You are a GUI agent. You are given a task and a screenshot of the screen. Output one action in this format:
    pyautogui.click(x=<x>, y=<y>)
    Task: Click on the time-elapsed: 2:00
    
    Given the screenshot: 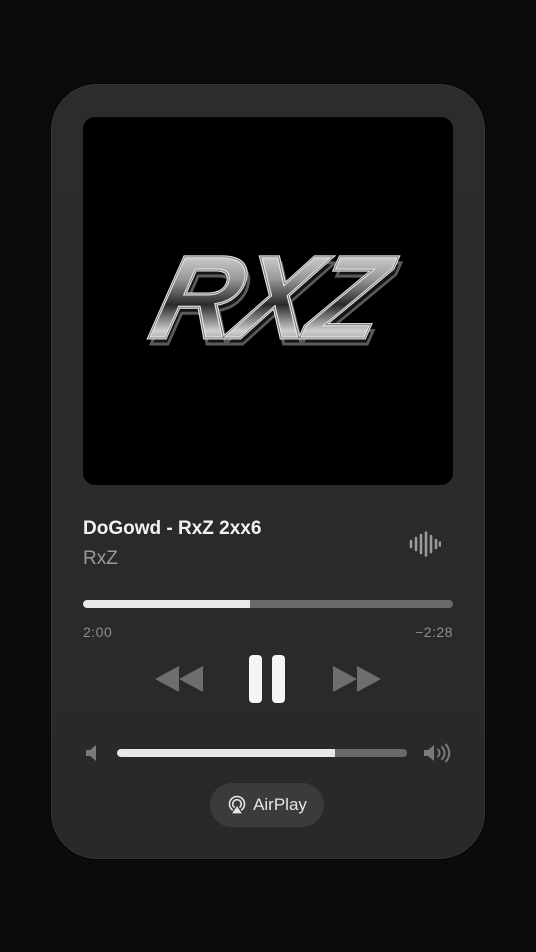 What is the action you would take?
    pyautogui.click(x=98, y=632)
    